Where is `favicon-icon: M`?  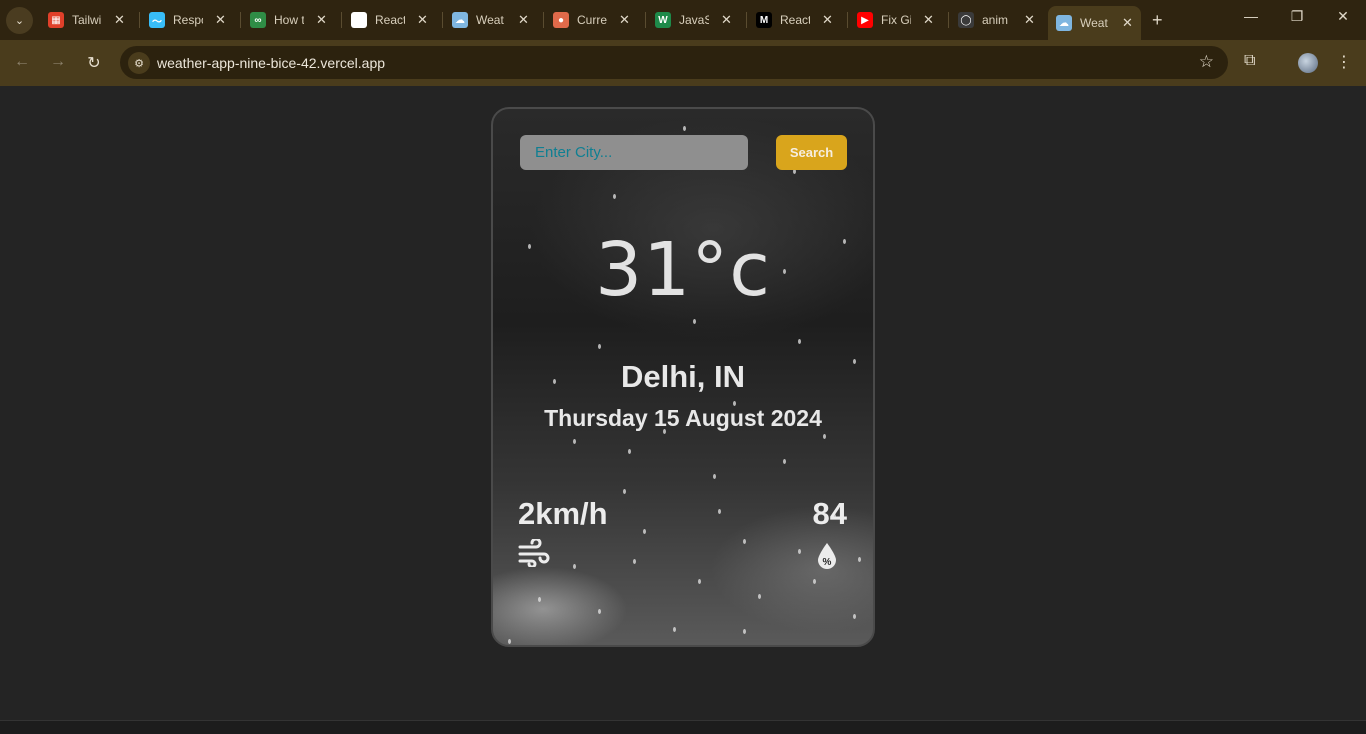 favicon-icon: M is located at coordinates (764, 20).